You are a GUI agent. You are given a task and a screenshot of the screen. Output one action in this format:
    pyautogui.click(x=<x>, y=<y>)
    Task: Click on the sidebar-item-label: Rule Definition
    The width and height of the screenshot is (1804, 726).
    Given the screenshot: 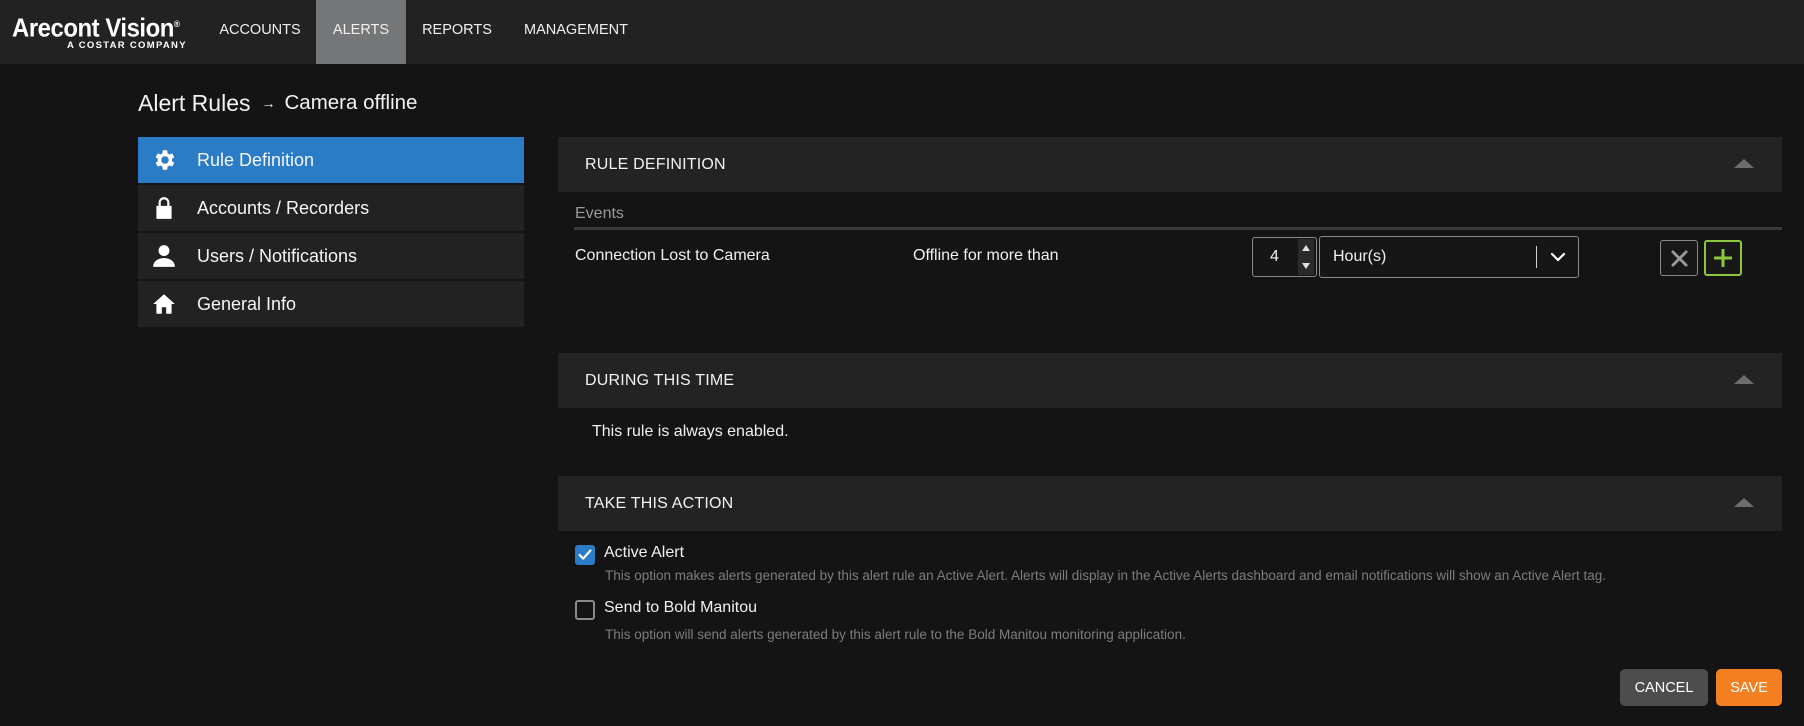 What is the action you would take?
    pyautogui.click(x=256, y=159)
    